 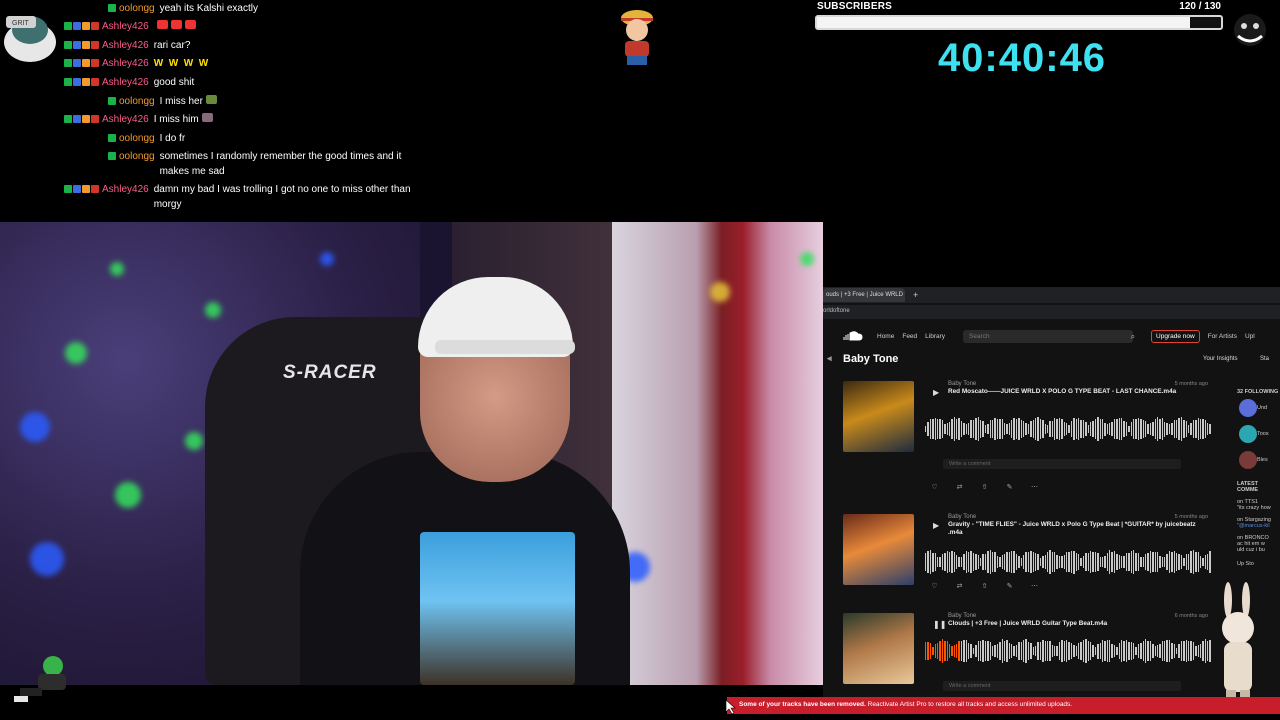 I want to click on back-icon: ◂, so click(x=829, y=358).